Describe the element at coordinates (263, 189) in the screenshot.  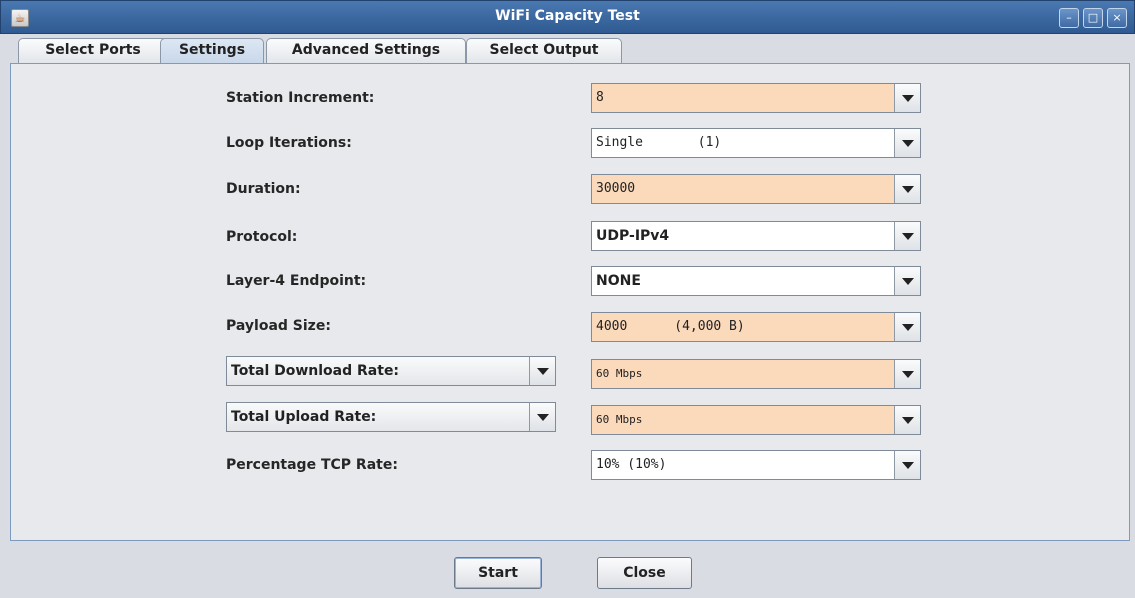
I see `duration-label: Duration:` at that location.